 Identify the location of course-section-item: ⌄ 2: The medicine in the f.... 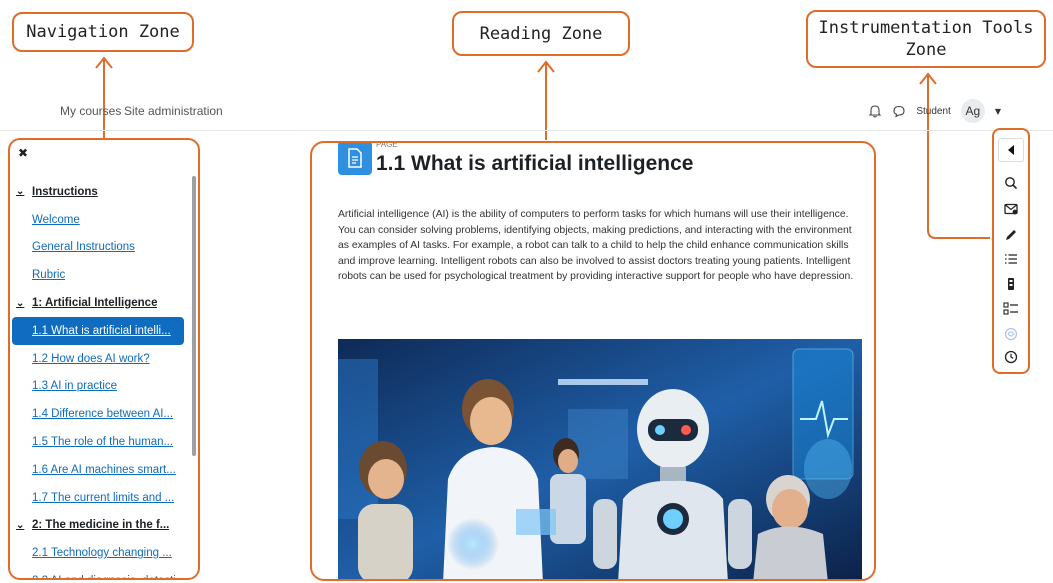
(100, 526).